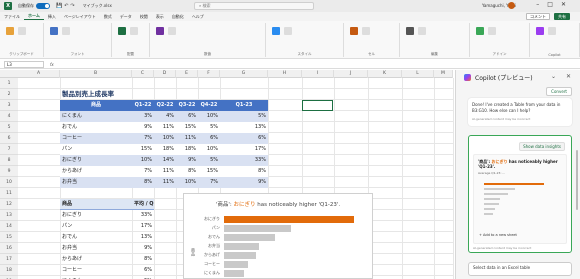 This screenshot has height=279, width=580. What do you see at coordinates (9, 215) in the screenshot?
I see `row-header-13: 13` at bounding box center [9, 215].